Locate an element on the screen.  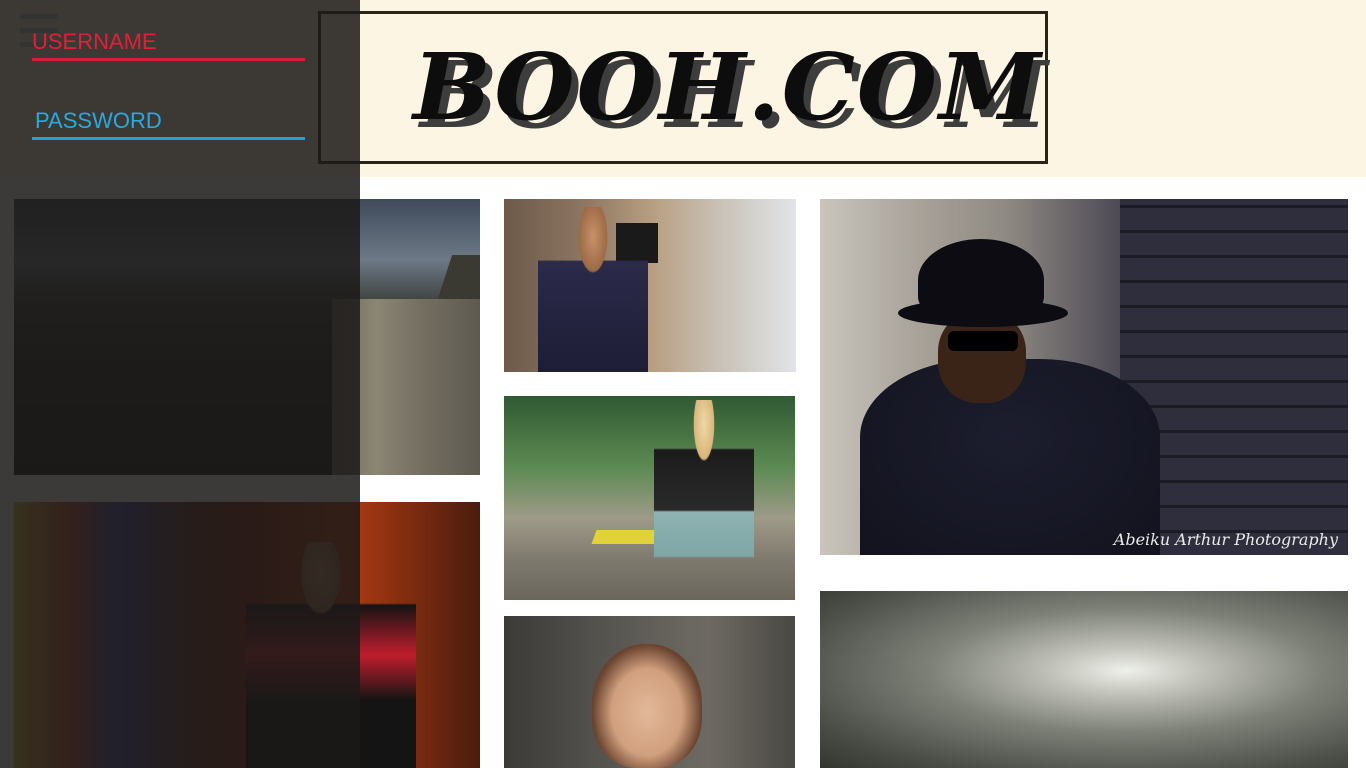
menu-bar-top is located at coordinates (39, 16).